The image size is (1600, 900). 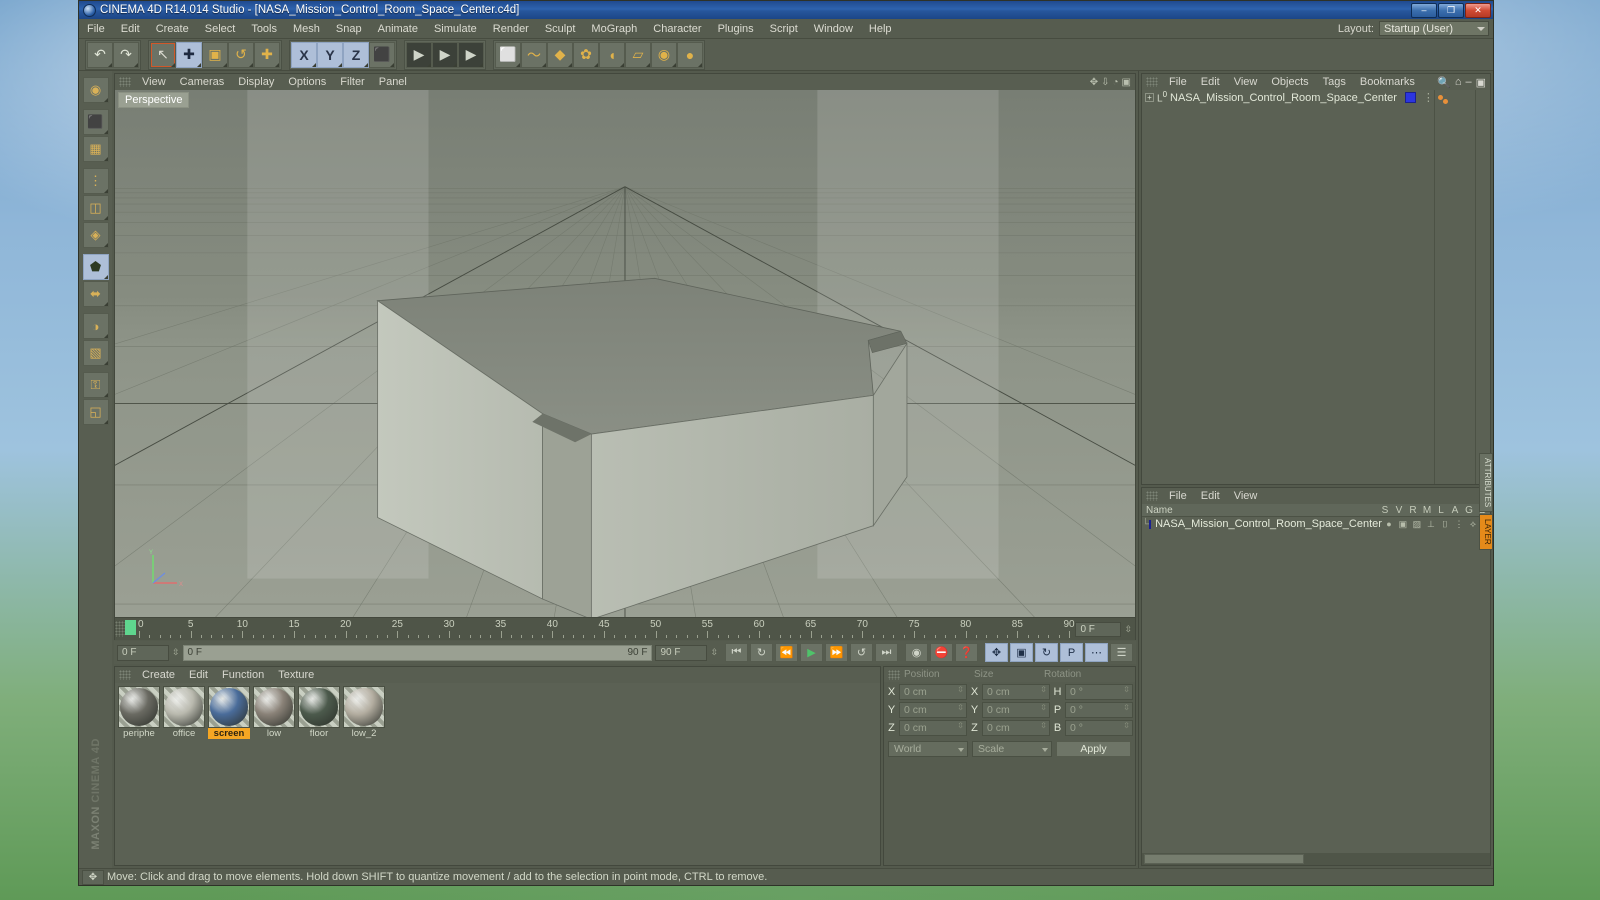 I want to click on polygons-mode-button: ◈, so click(x=95, y=235).